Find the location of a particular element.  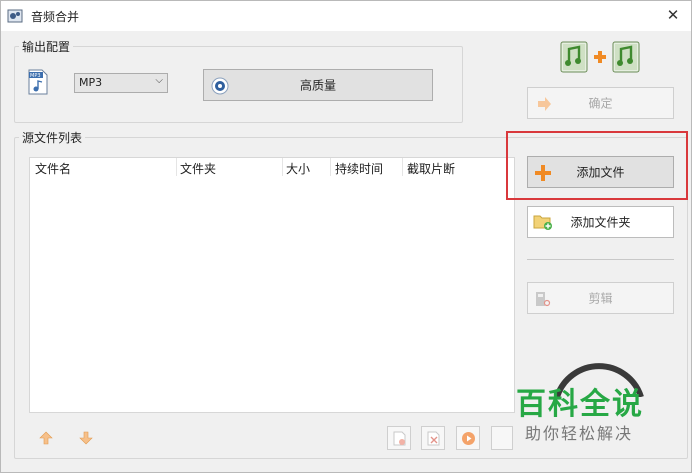

column-header-size: 大小 is located at coordinates (298, 168).